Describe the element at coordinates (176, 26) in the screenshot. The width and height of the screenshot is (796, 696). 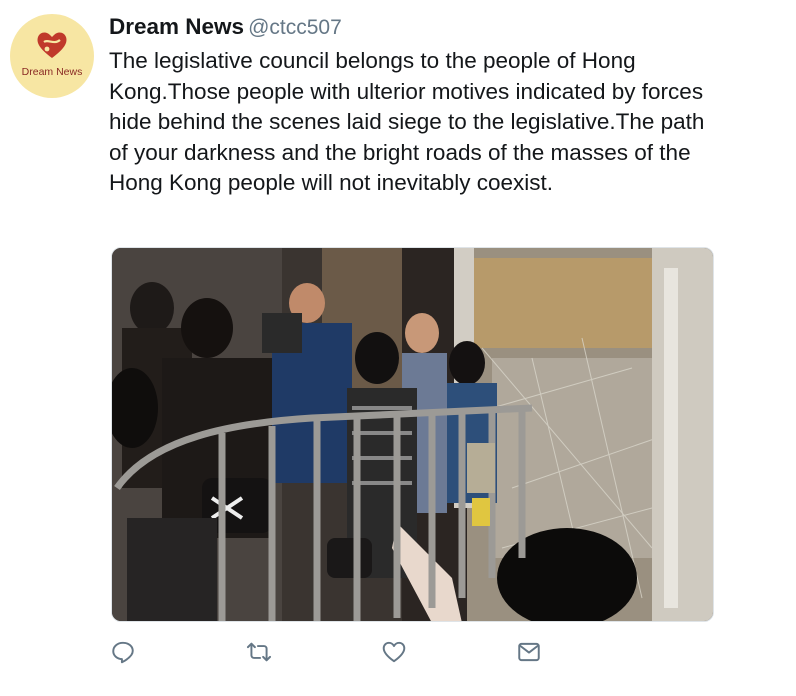
I see `author-name: Dream News` at that location.